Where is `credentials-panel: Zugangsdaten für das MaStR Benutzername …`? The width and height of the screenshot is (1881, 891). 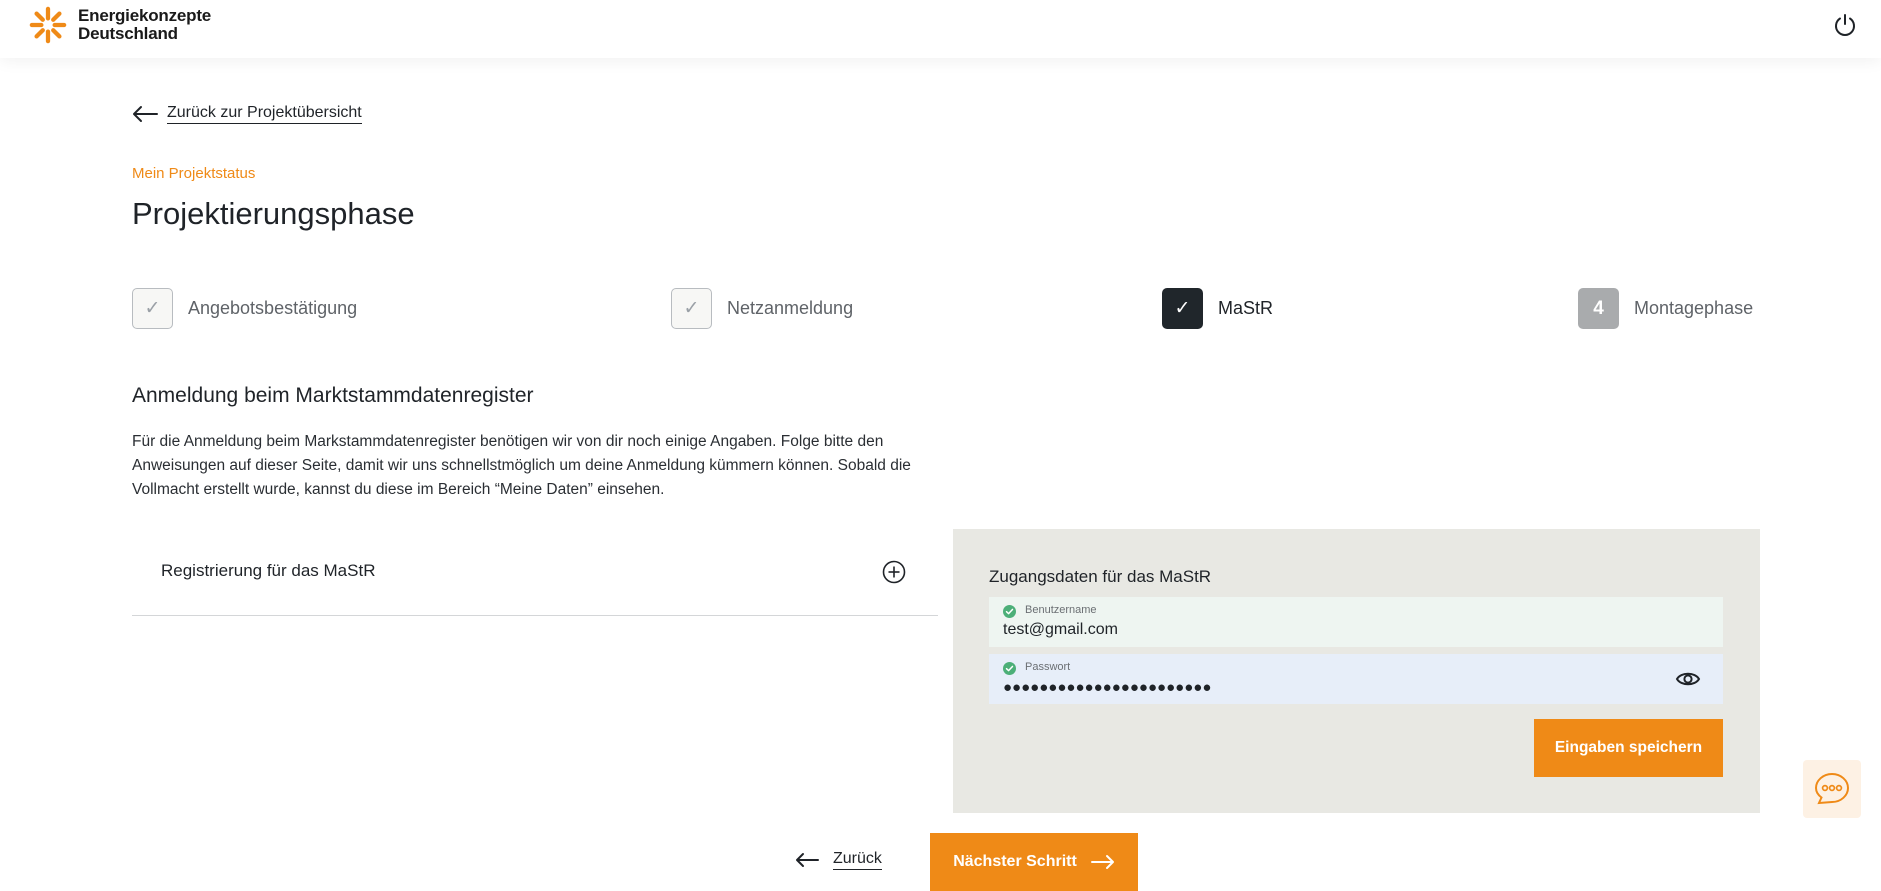
credentials-panel: Zugangsdaten für das MaStR Benutzername … is located at coordinates (1356, 671).